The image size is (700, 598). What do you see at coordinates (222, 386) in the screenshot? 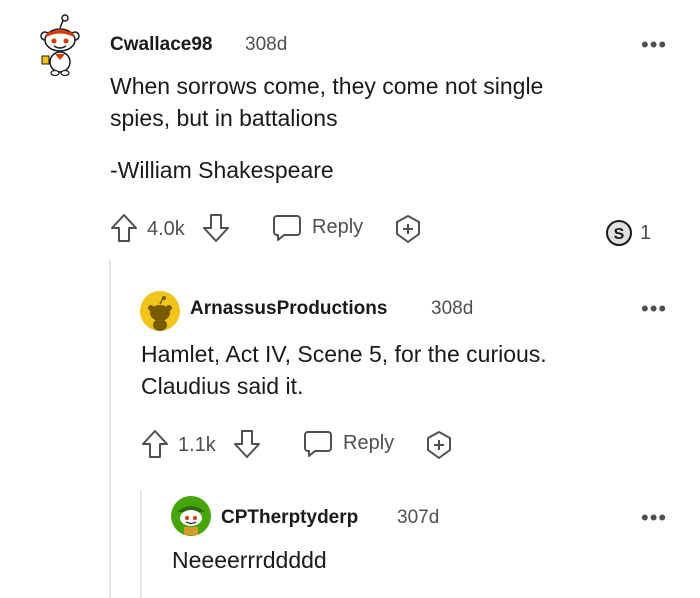
I see `comment-body-line: Claudius said it.` at bounding box center [222, 386].